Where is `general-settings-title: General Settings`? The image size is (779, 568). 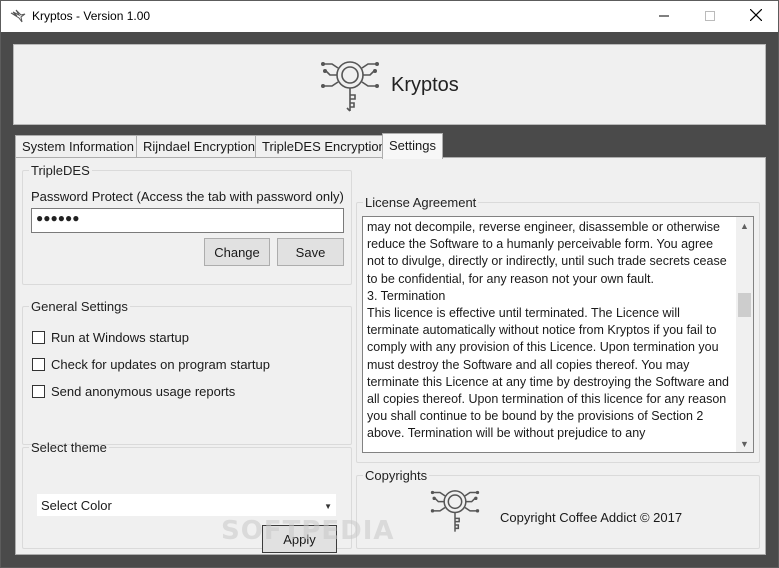 general-settings-title: General Settings is located at coordinates (79, 306).